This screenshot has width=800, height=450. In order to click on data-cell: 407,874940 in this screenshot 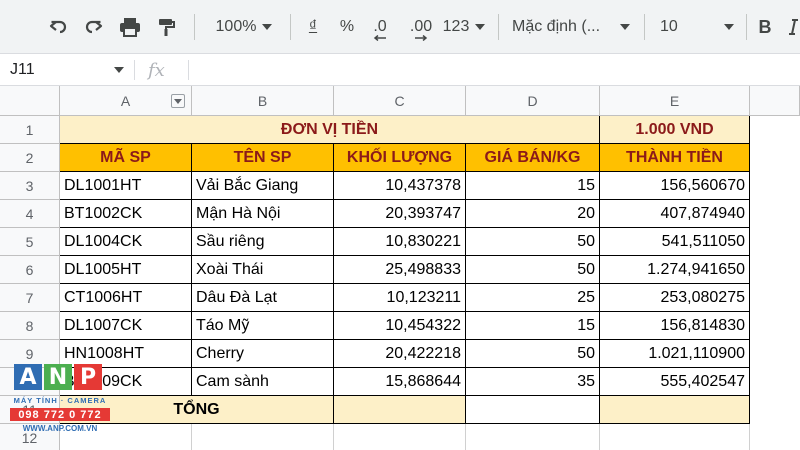, I will do `click(675, 214)`.